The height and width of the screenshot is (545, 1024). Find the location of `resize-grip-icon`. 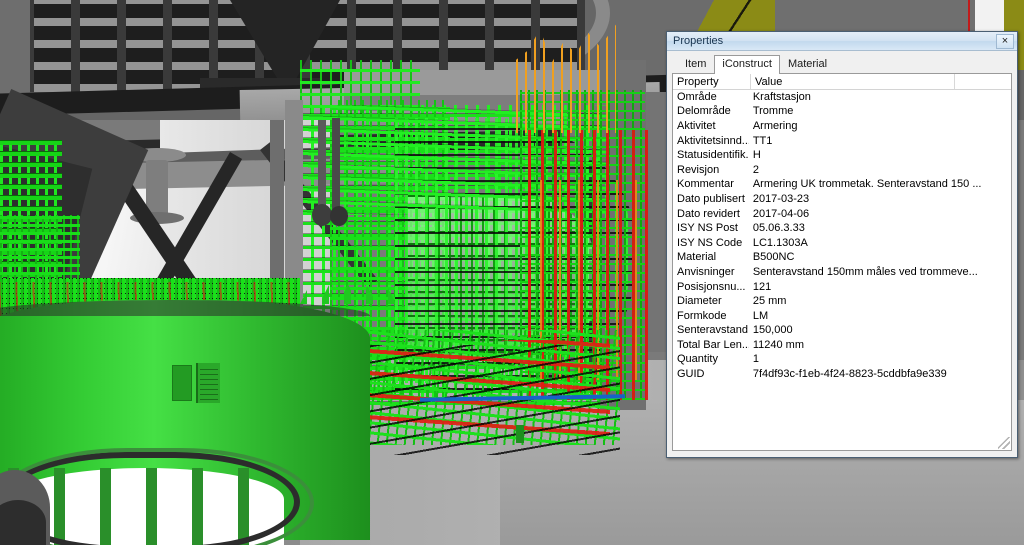

resize-grip-icon is located at coordinates (1004, 443).